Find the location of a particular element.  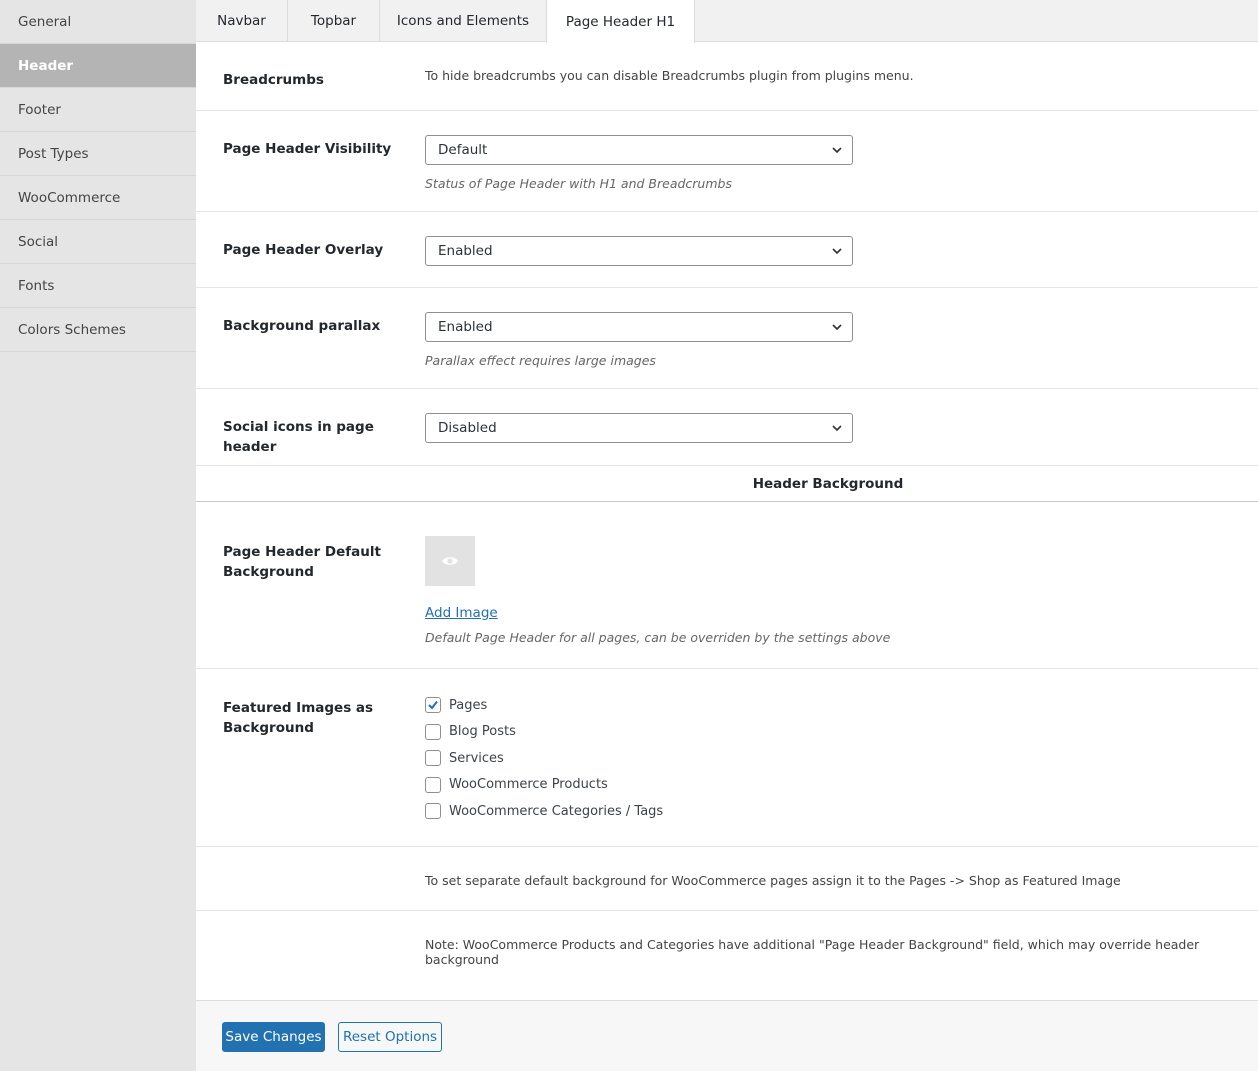

checkbox-label: Blog Posts is located at coordinates (482, 732).